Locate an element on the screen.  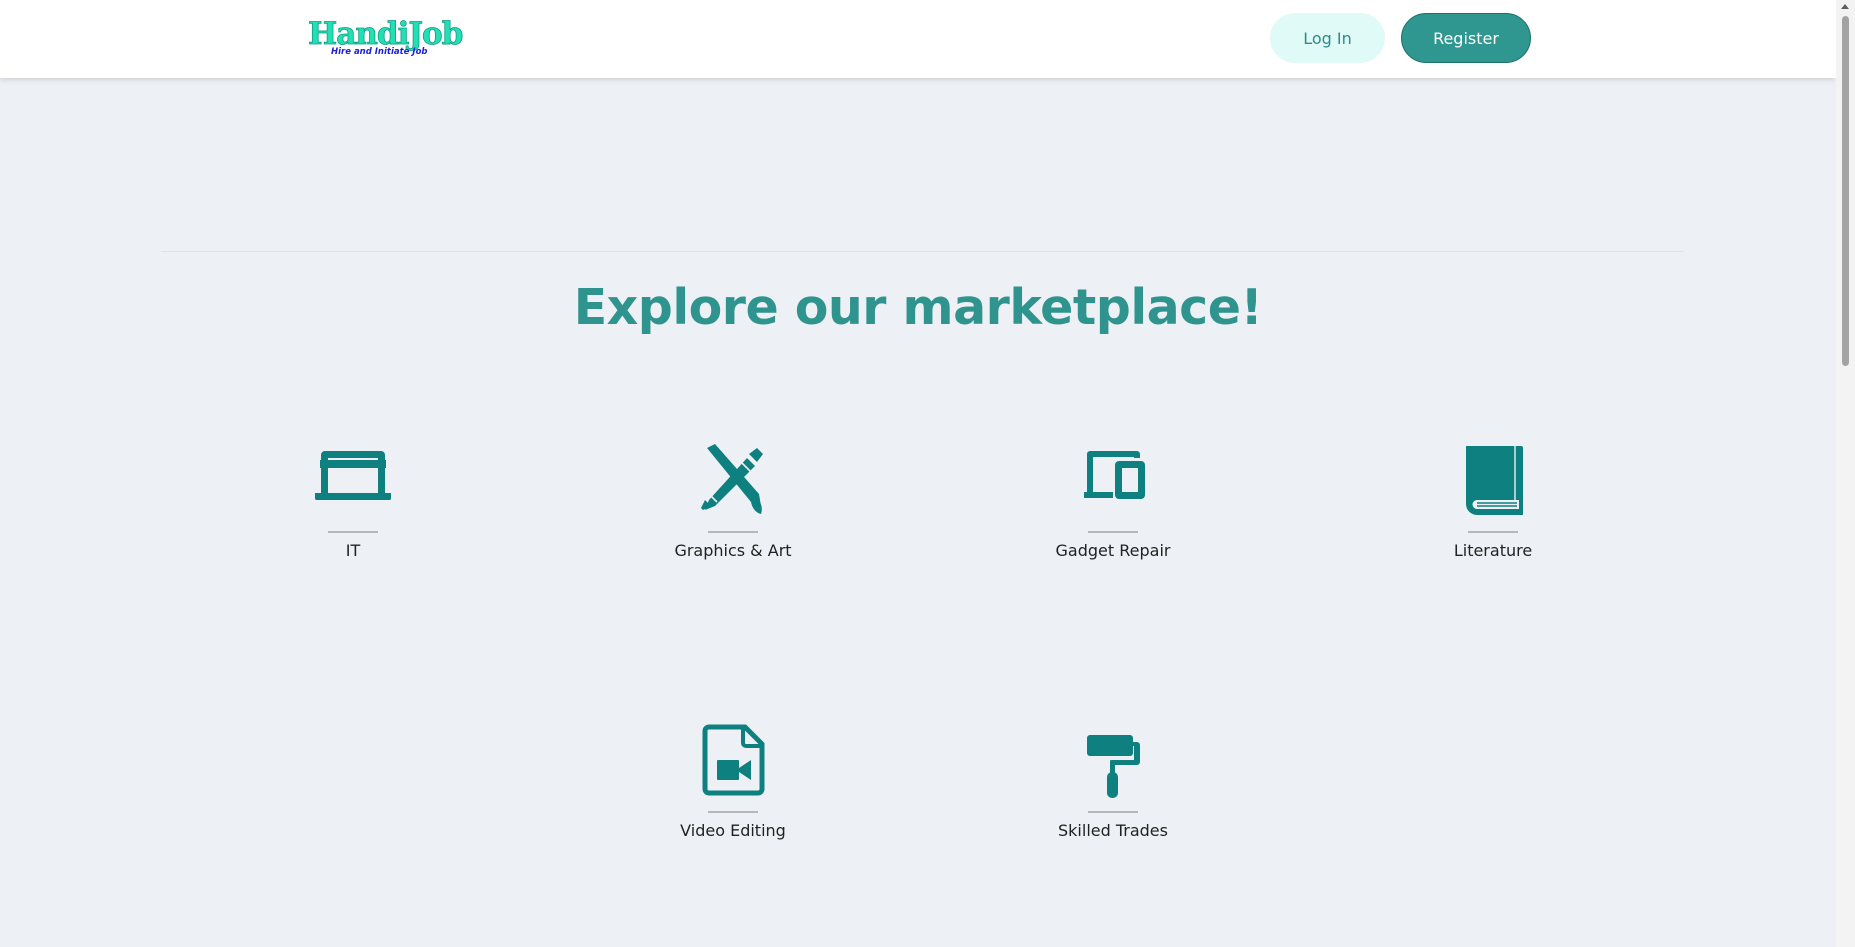
category-it: IT is located at coordinates (353, 510).